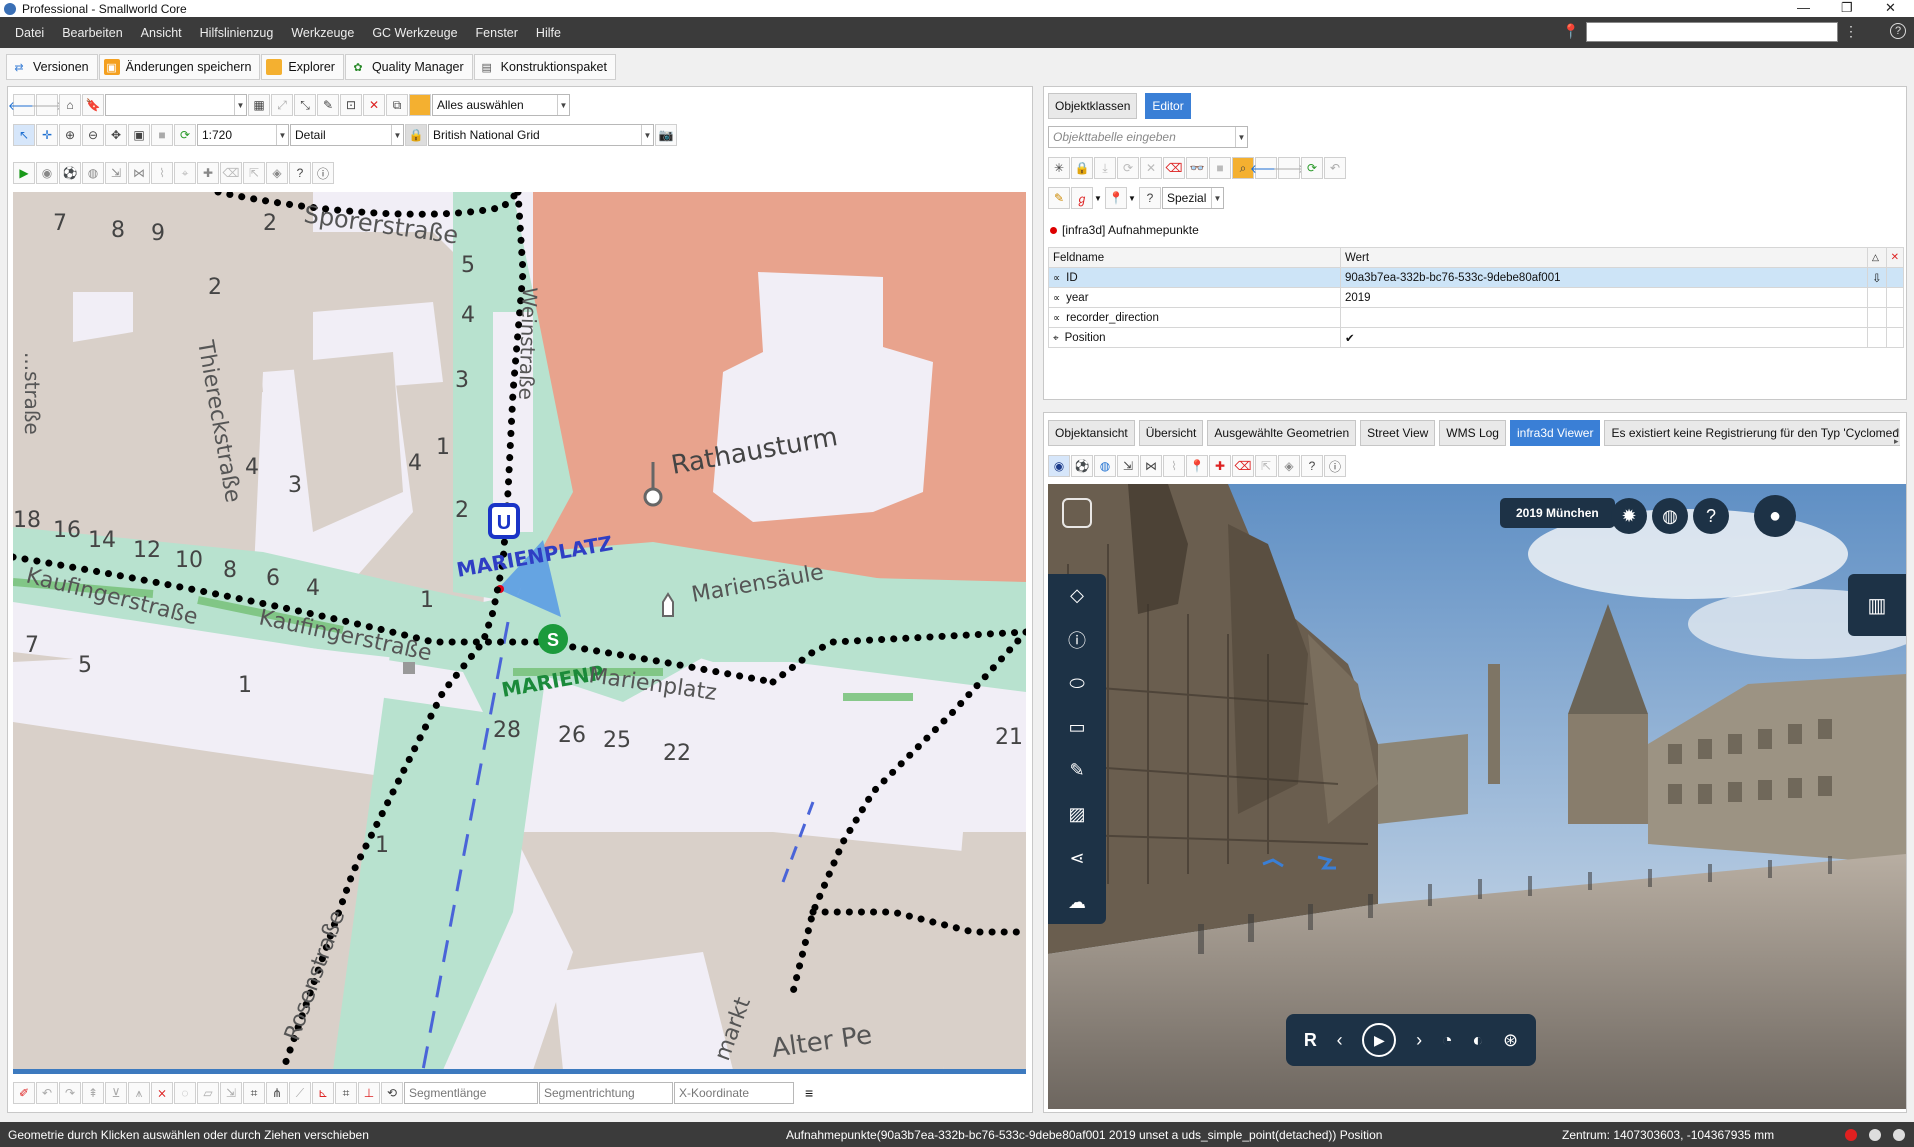  Describe the element at coordinates (139, 135) in the screenshot. I see `info-panel-icon: ▣` at that location.